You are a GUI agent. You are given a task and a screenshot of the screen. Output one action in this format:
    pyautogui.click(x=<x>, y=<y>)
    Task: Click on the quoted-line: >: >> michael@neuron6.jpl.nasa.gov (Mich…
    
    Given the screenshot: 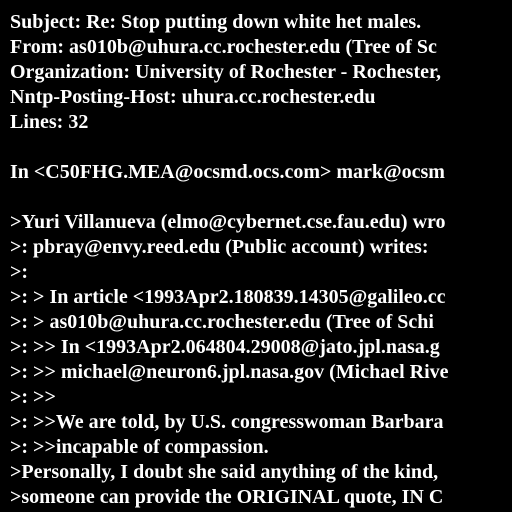 What is the action you would take?
    pyautogui.click(x=229, y=372)
    